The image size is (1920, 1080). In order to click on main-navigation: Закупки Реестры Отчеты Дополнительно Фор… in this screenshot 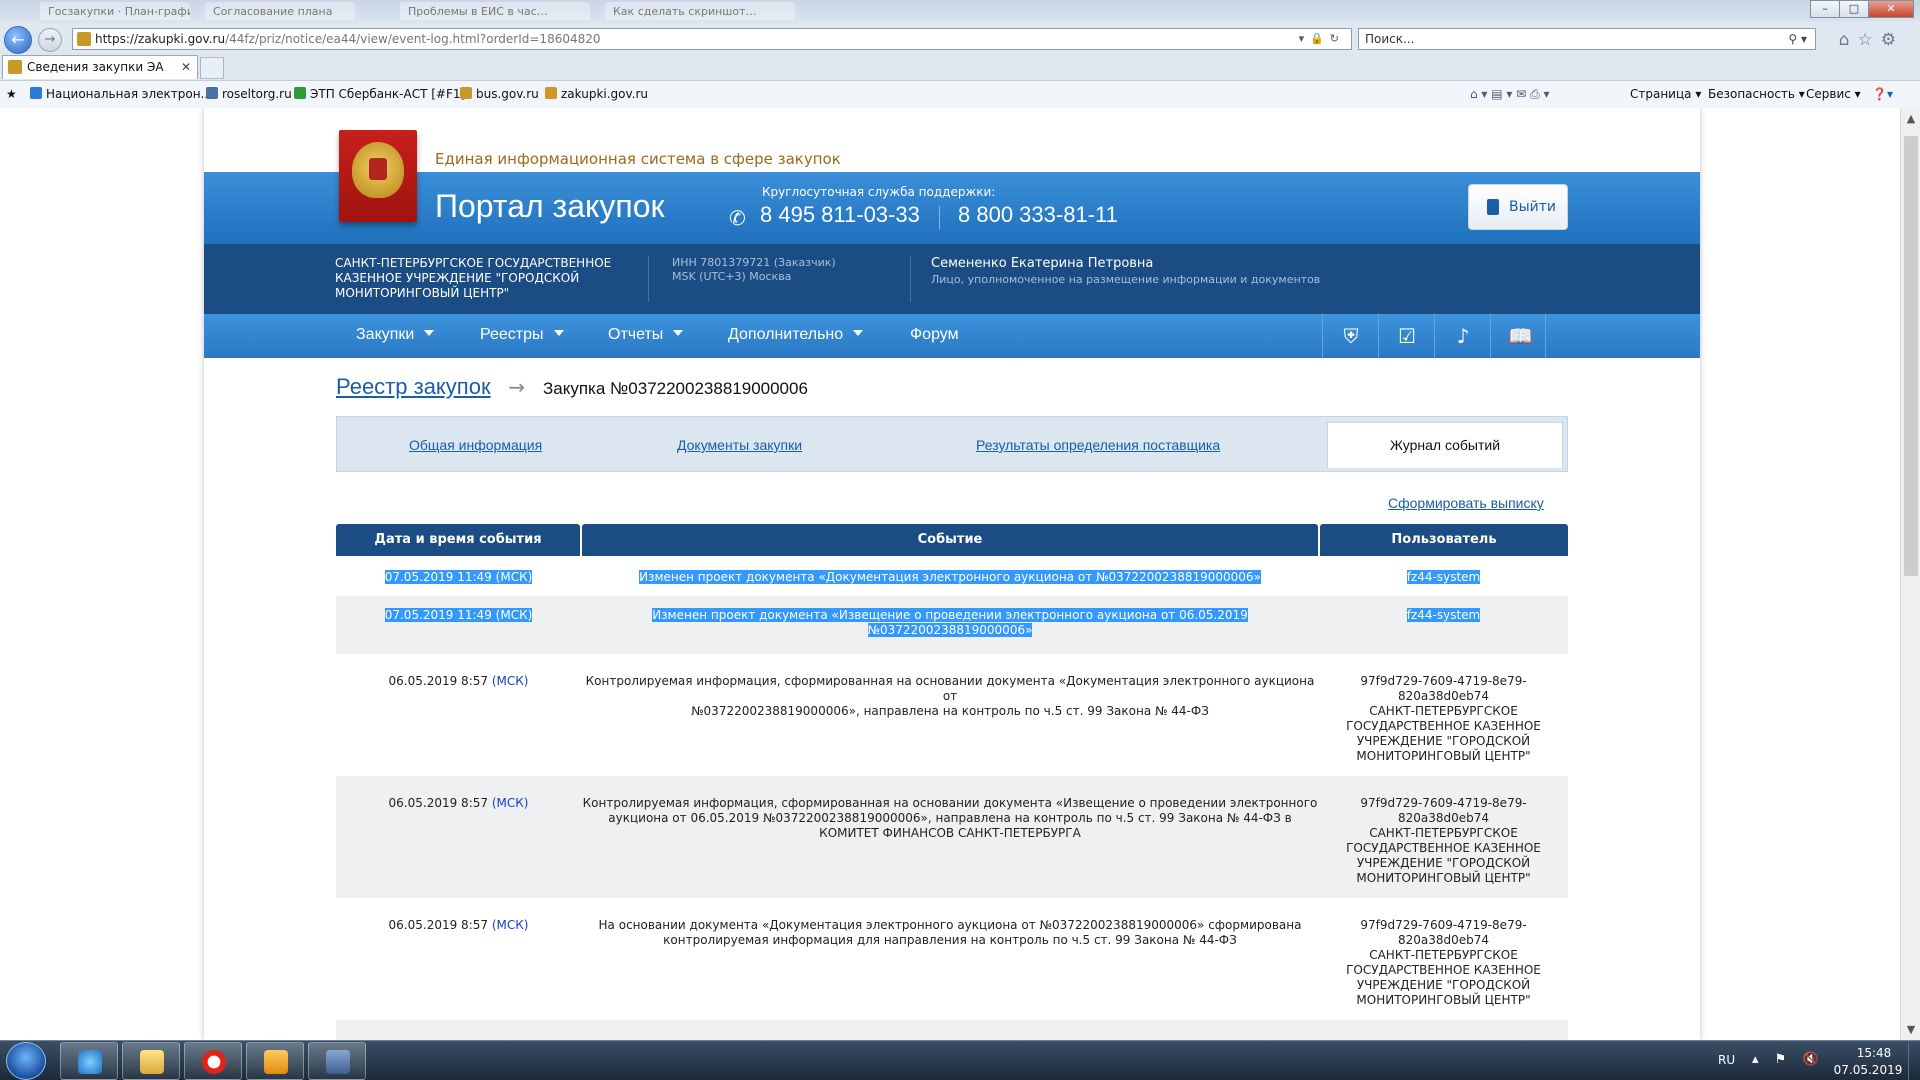, I will do `click(952, 336)`.